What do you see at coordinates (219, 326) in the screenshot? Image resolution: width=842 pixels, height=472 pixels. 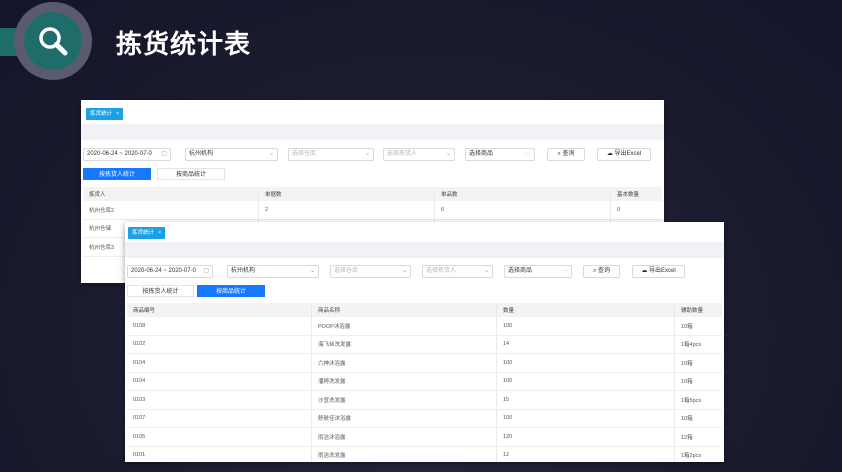 I see `cell: 0108` at bounding box center [219, 326].